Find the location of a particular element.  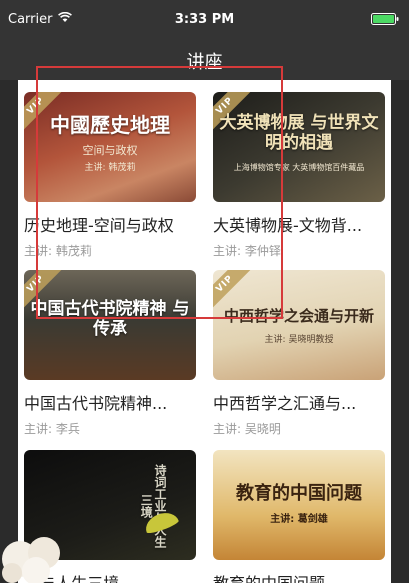

page-title: 讲座 is located at coordinates (204, 62).